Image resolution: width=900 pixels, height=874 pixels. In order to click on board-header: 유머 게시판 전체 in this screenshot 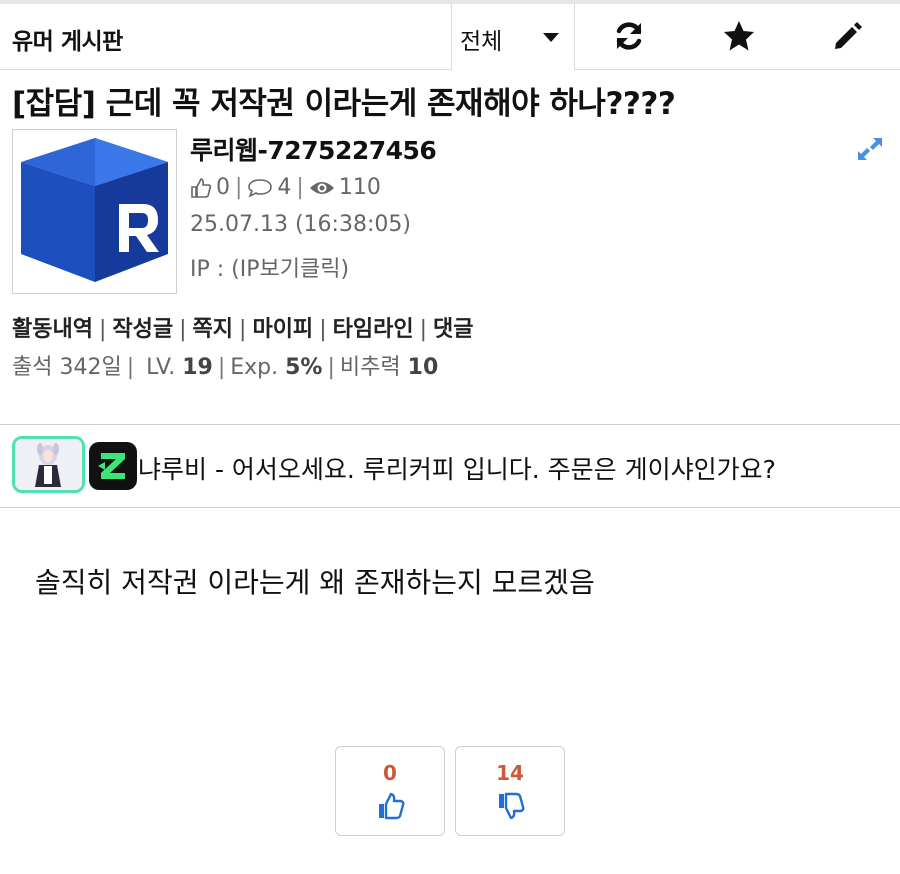, I will do `click(450, 37)`.